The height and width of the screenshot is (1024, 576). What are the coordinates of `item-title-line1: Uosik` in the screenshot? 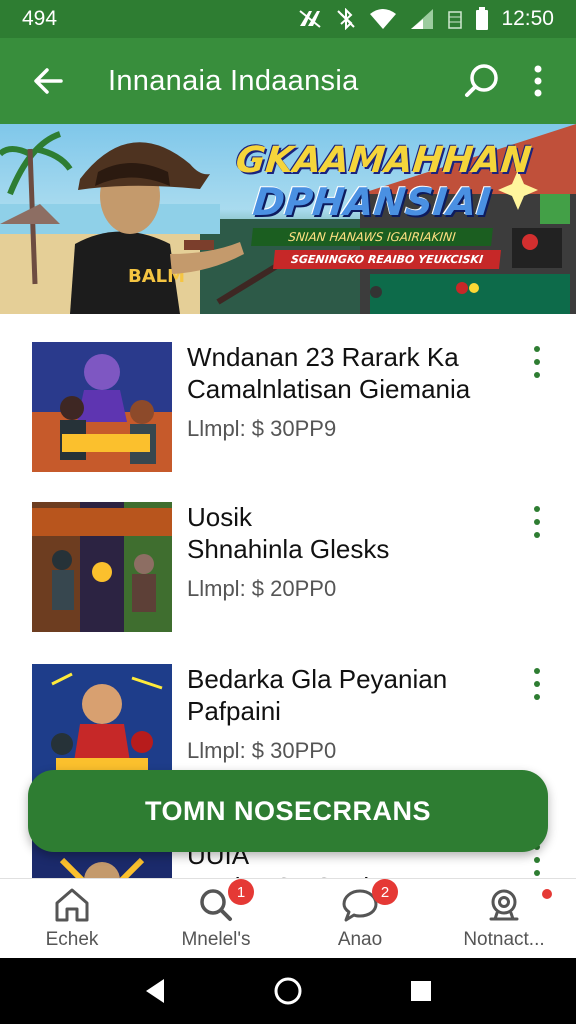 It's located at (220, 517).